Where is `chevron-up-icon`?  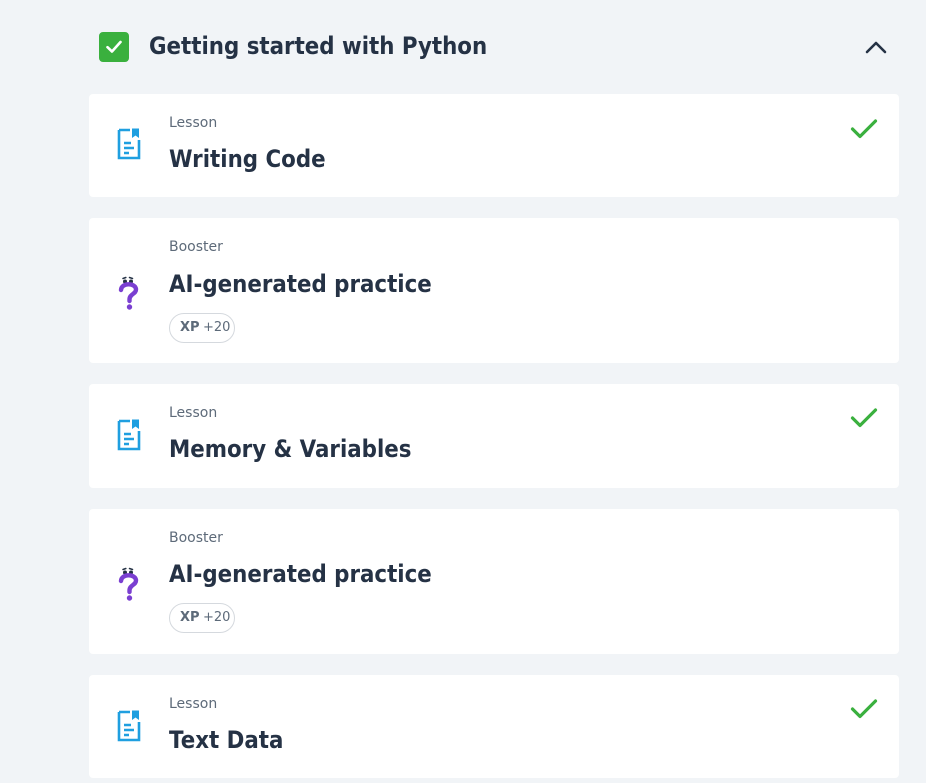 chevron-up-icon is located at coordinates (876, 47).